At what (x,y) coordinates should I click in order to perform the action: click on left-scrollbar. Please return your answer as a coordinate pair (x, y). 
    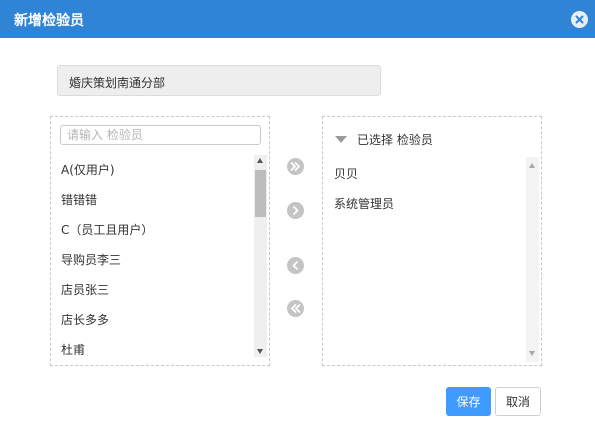
    Looking at the image, I should click on (260, 256).